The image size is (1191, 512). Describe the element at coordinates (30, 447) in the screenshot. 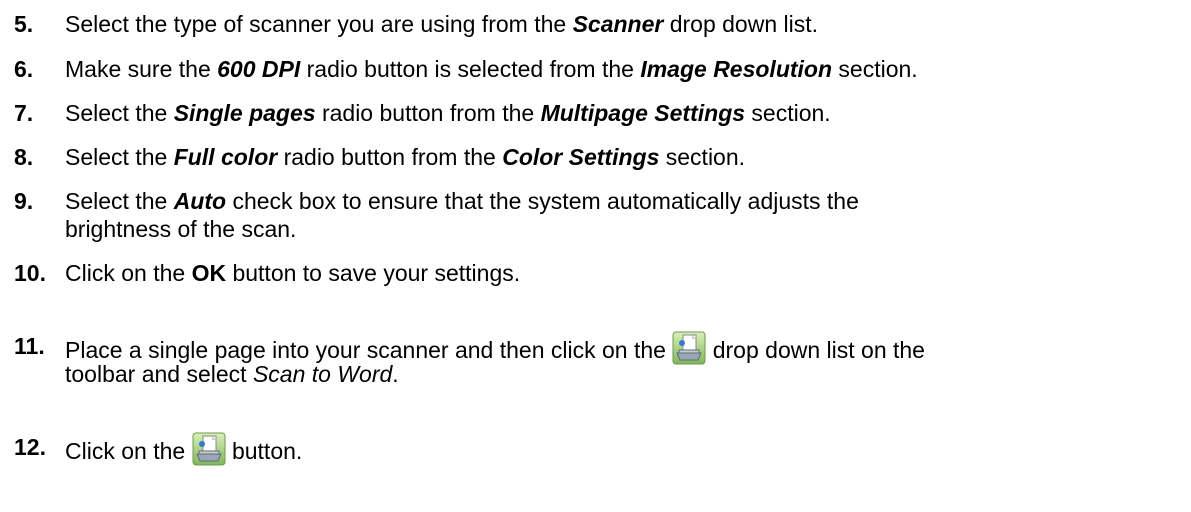

I see `step-number: 12.` at that location.